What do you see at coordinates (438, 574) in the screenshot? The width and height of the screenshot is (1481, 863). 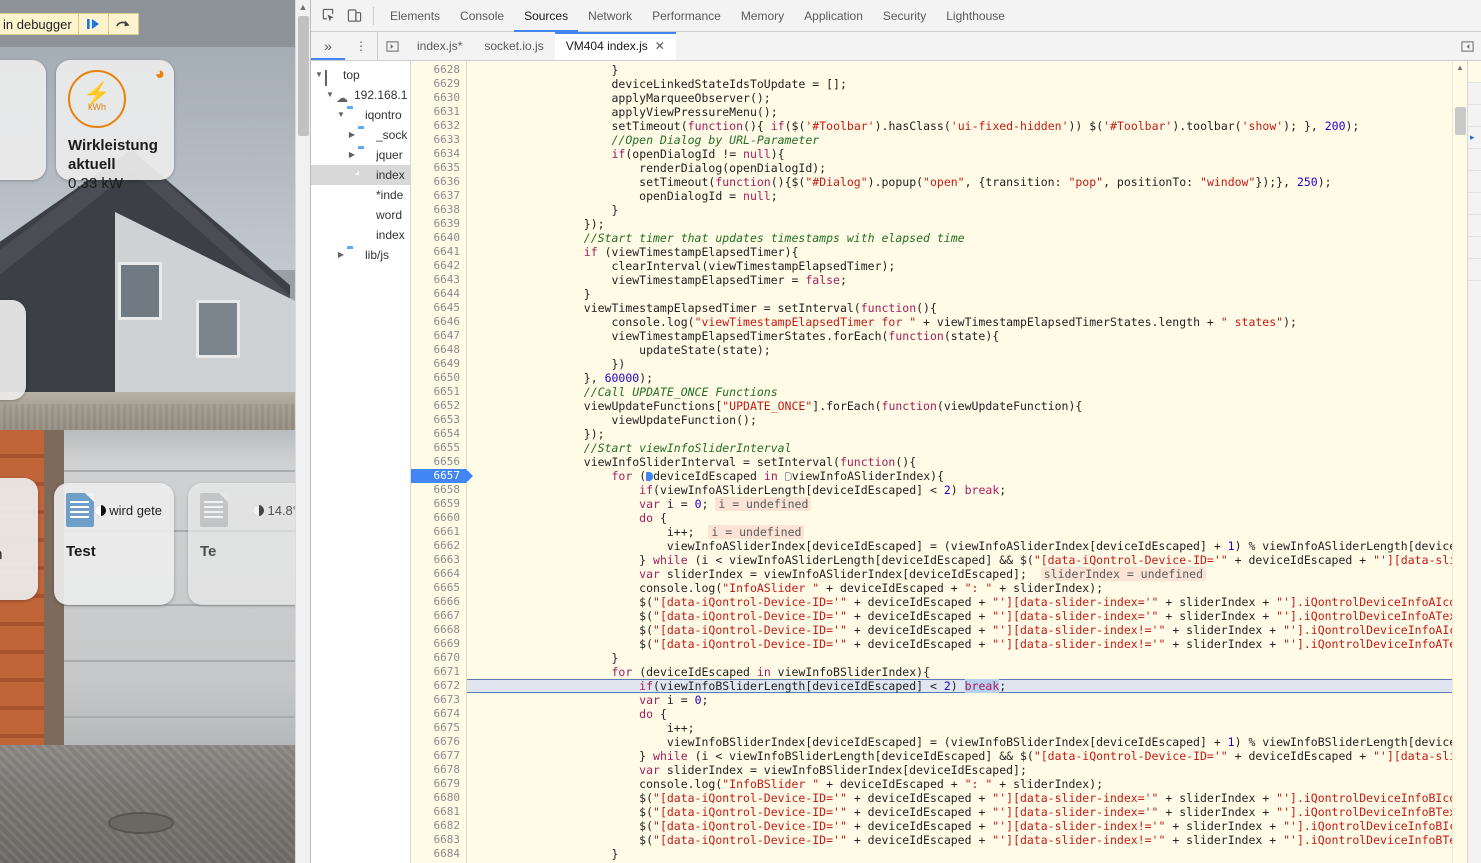 I see `line-number-6664: 6664` at bounding box center [438, 574].